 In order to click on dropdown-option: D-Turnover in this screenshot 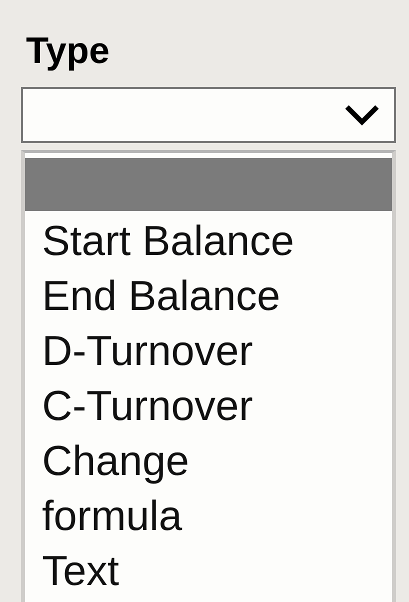, I will do `click(208, 350)`.